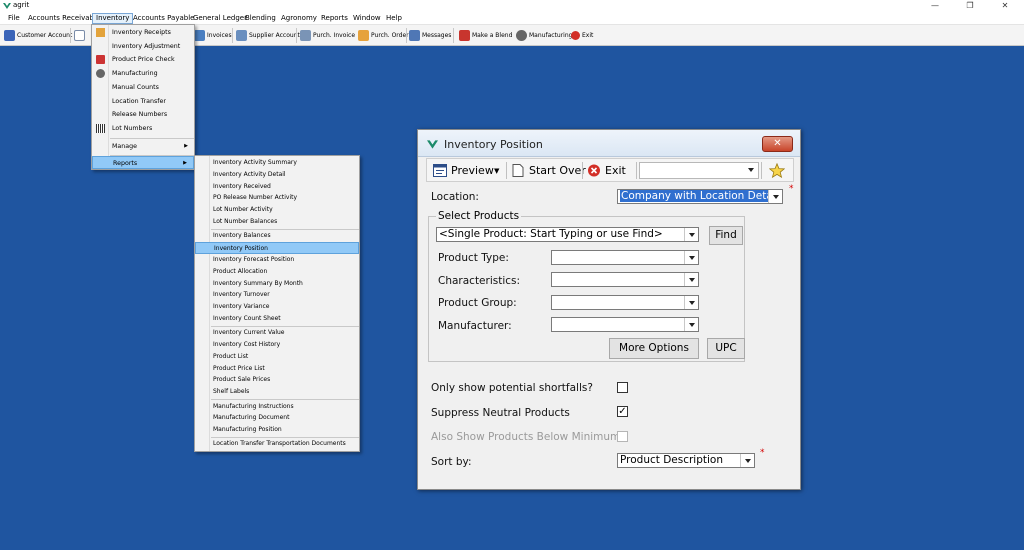  I want to click on menu-item-manual-counts: Manual Counts, so click(143, 87).